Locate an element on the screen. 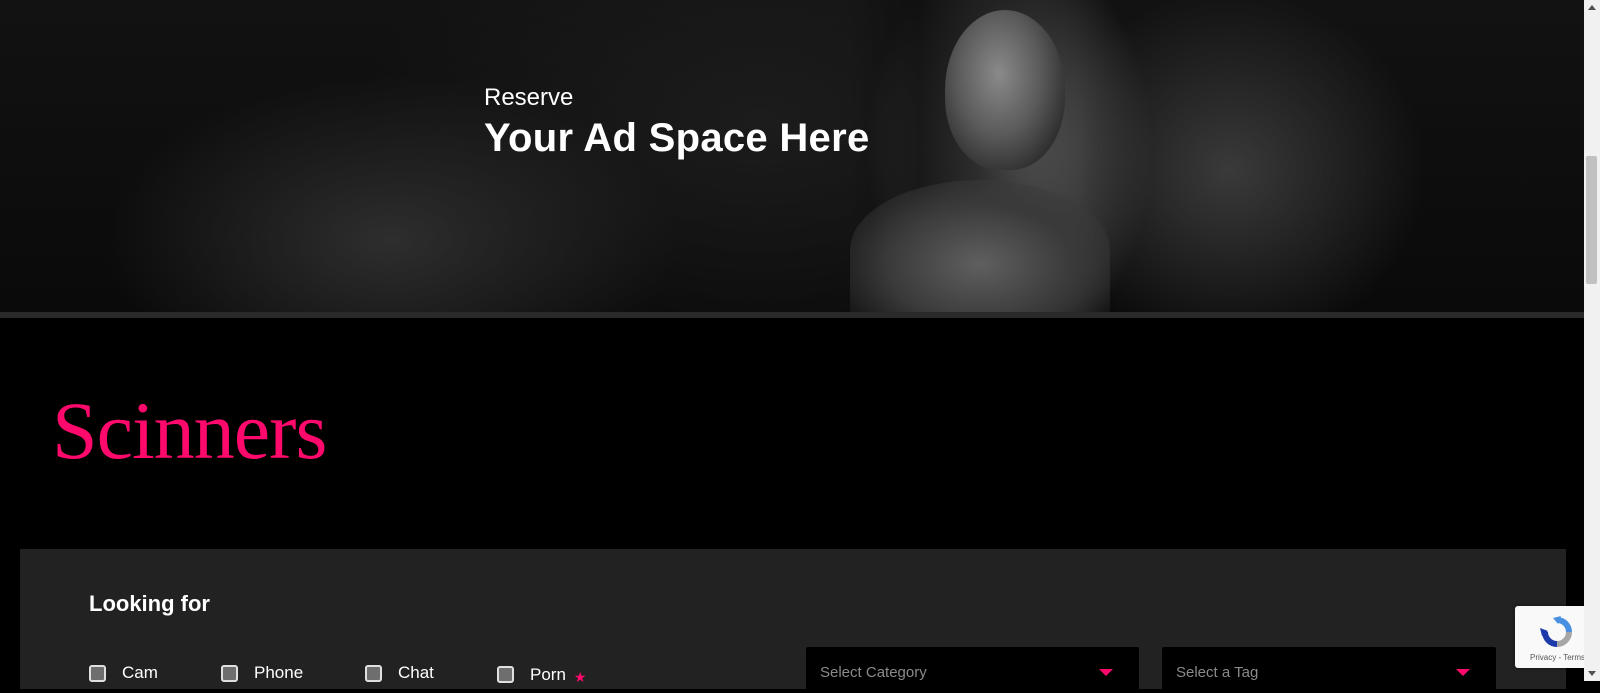 The height and width of the screenshot is (693, 1600). hero-kicker: Reserve is located at coordinates (529, 97).